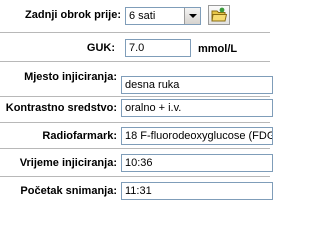  I want to click on contrast-label: Kontrastno sredstvo:, so click(61, 108).